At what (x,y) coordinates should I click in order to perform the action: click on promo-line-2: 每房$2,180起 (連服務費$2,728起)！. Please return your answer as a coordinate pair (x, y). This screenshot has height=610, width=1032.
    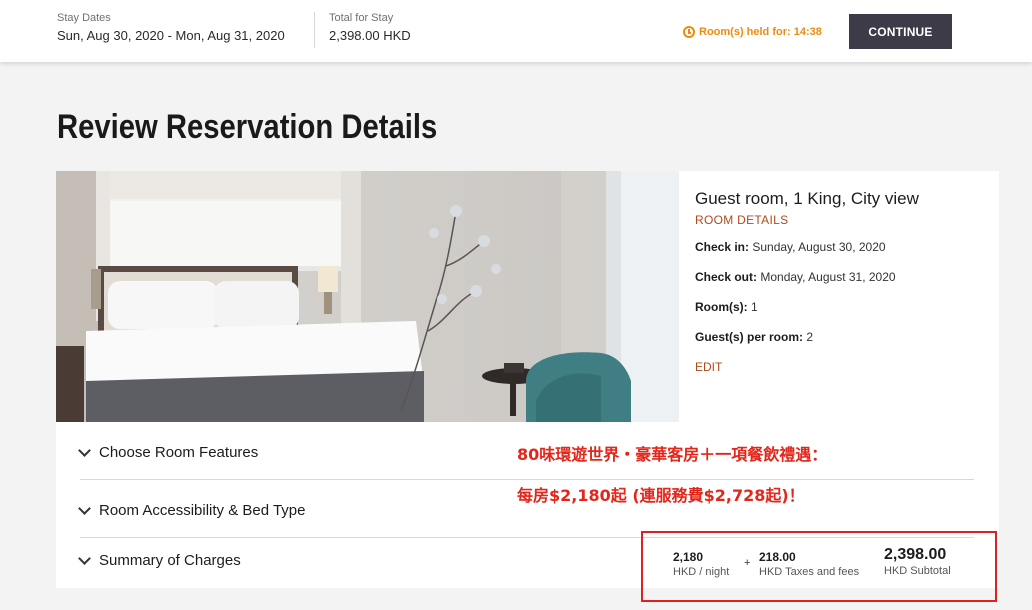
    Looking at the image, I should click on (661, 495).